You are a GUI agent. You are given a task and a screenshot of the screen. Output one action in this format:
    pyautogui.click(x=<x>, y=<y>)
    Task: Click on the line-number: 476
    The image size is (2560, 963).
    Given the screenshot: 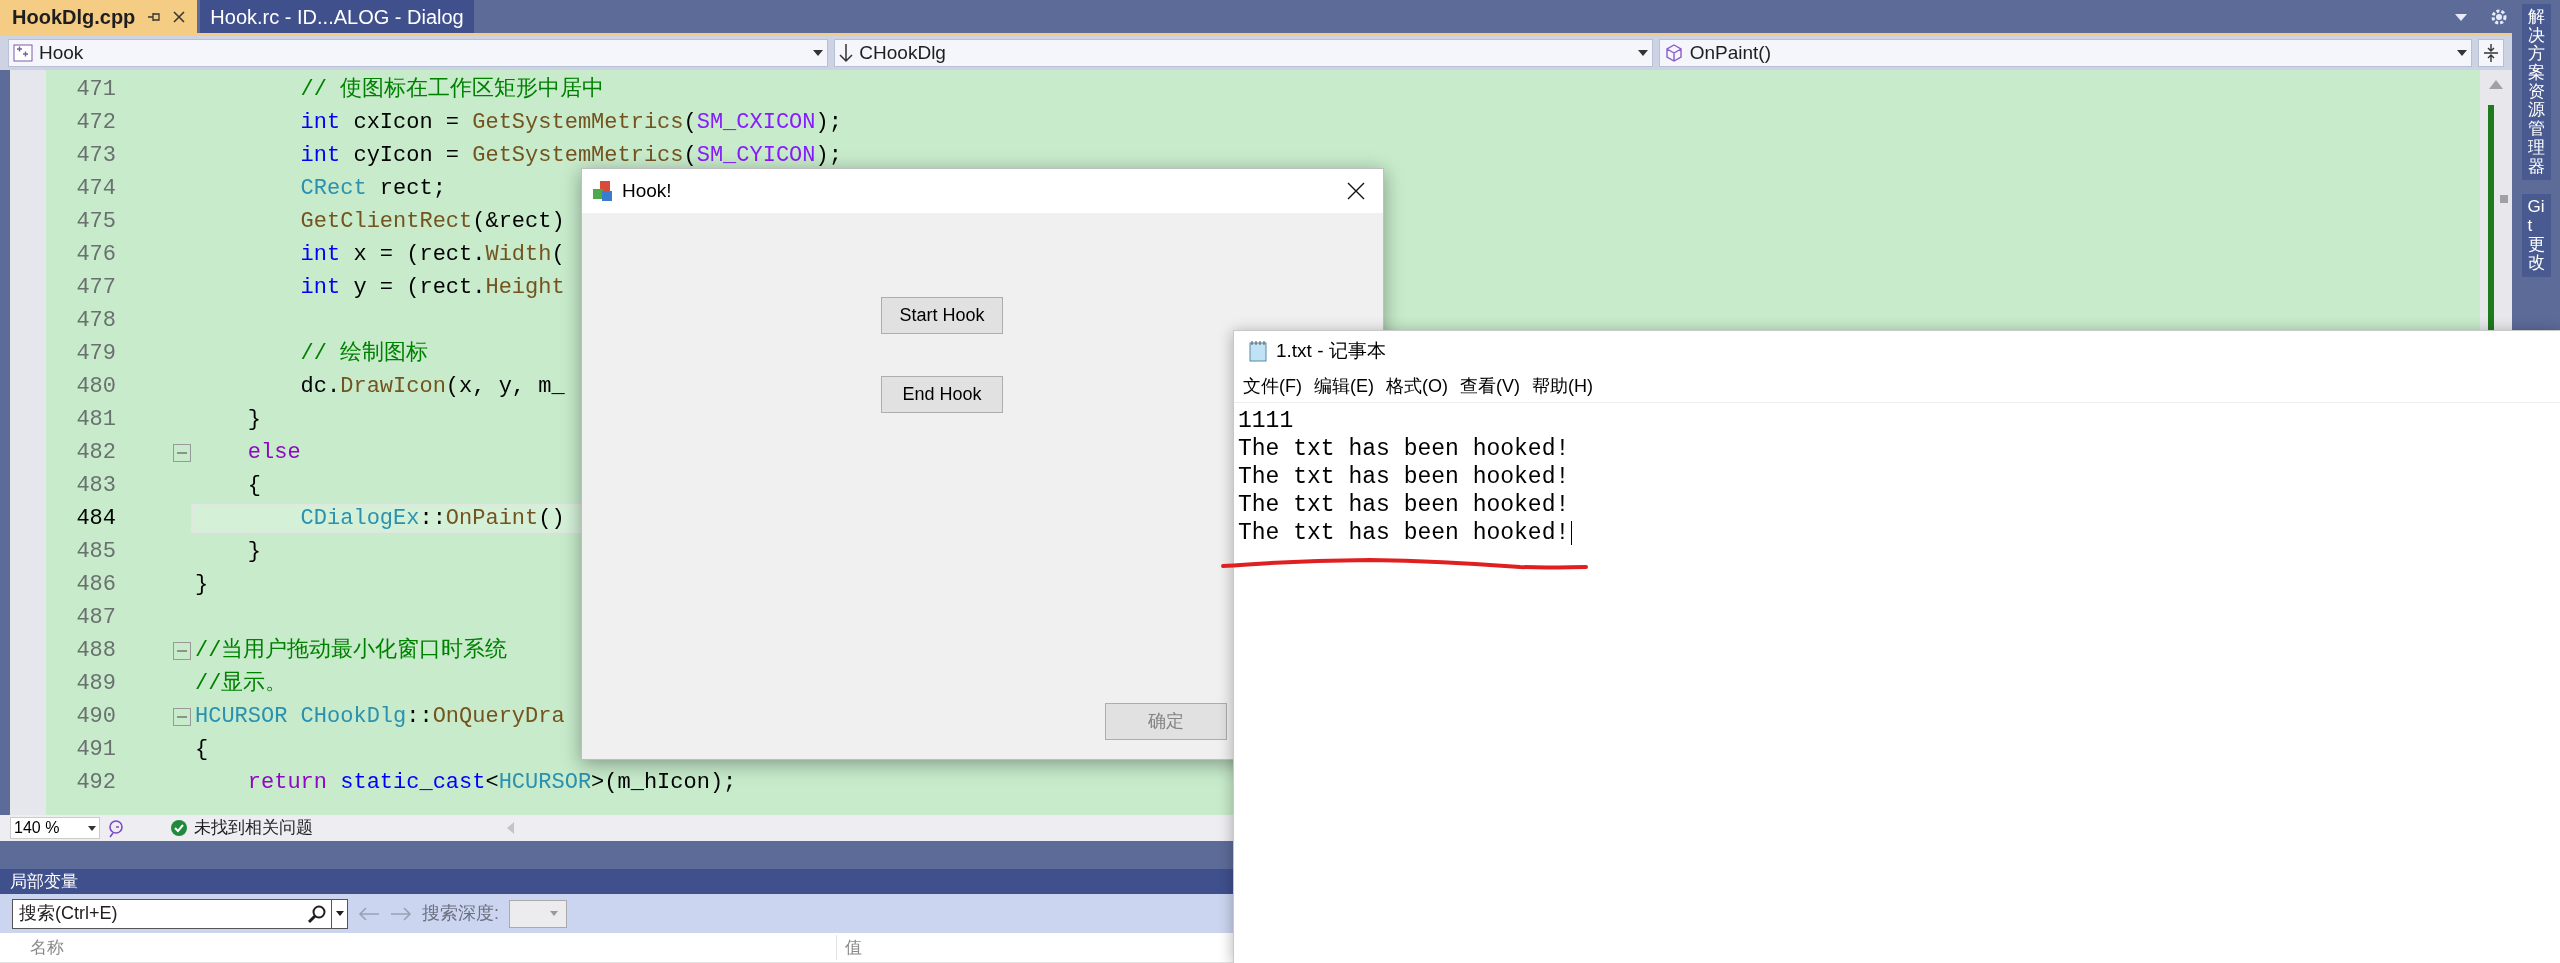 What is the action you would take?
    pyautogui.click(x=95, y=255)
    